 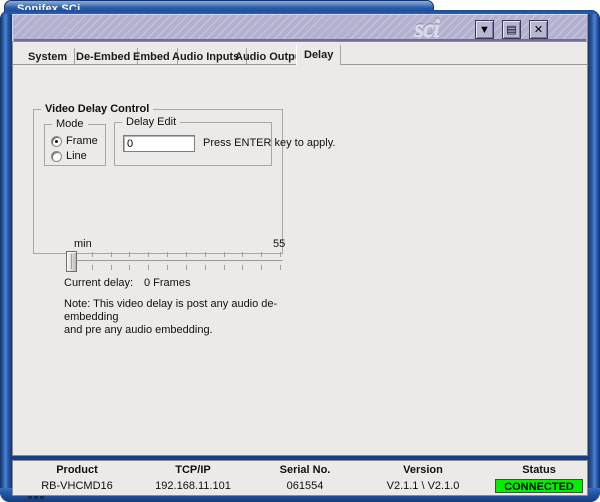 I want to click on mode-group-title: Mode, so click(x=70, y=124).